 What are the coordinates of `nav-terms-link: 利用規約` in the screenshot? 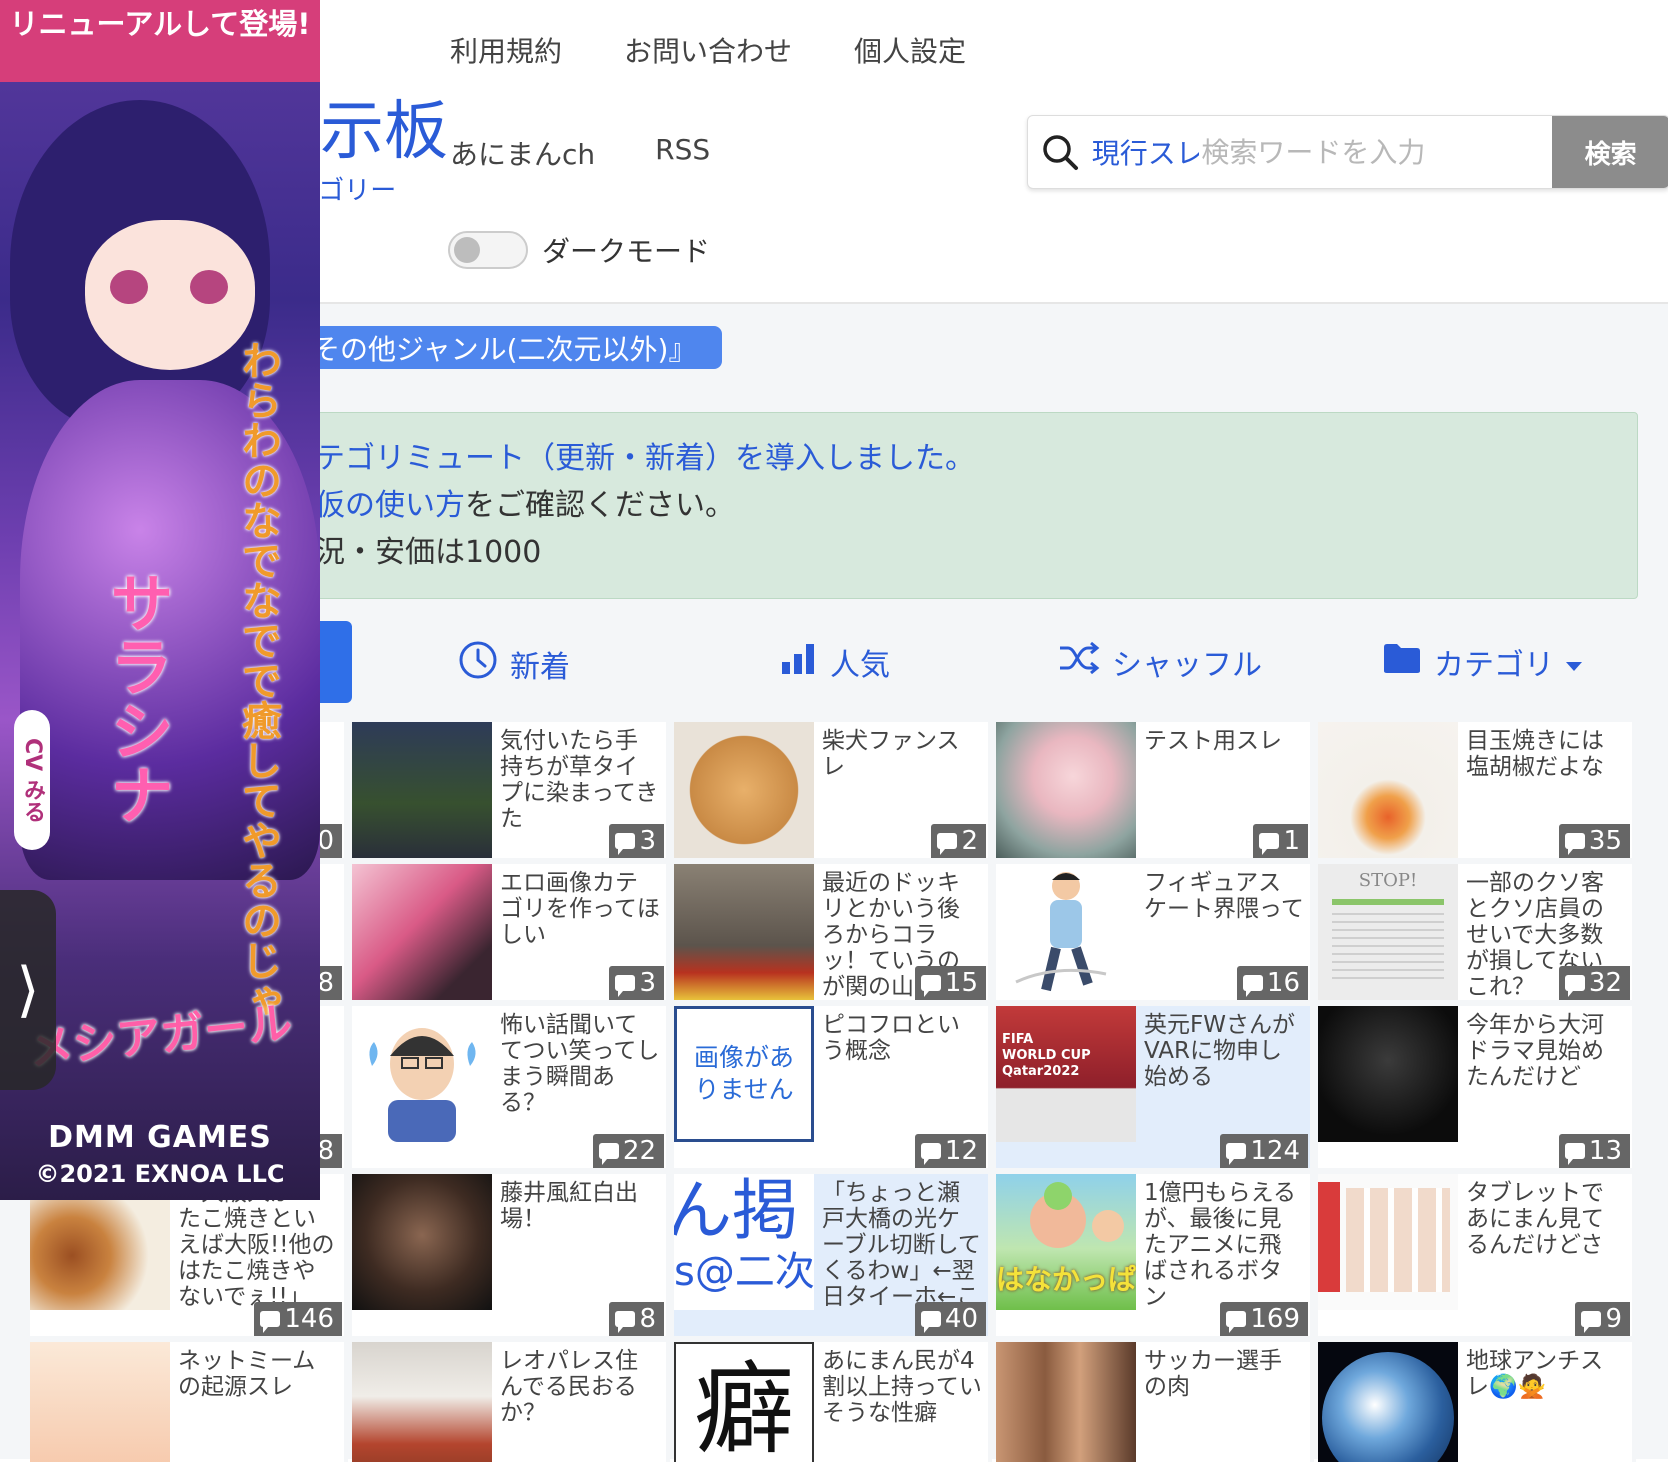 It's located at (506, 50).